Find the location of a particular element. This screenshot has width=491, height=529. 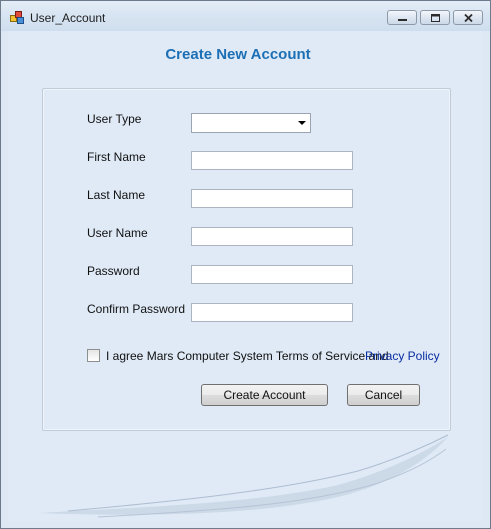

title-bar: User_Account is located at coordinates (245, 16).